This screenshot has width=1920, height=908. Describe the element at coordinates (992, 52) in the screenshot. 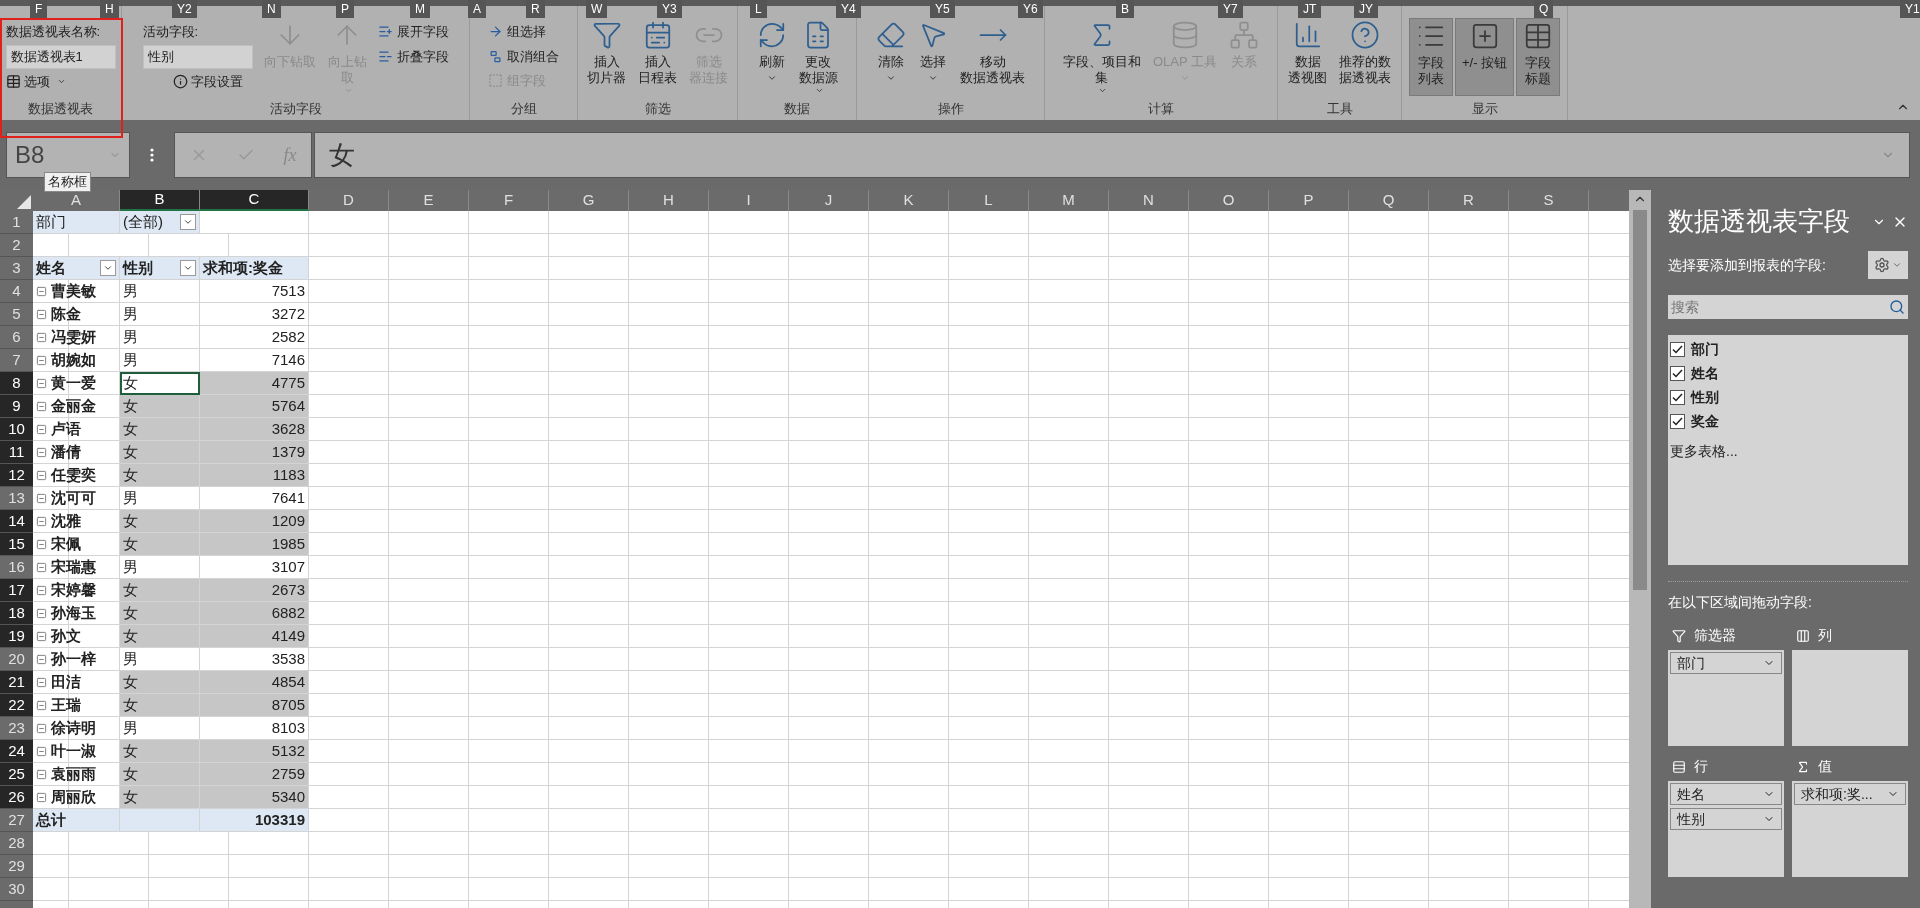

I see `ribbon-button: 移动 数据透视表` at that location.